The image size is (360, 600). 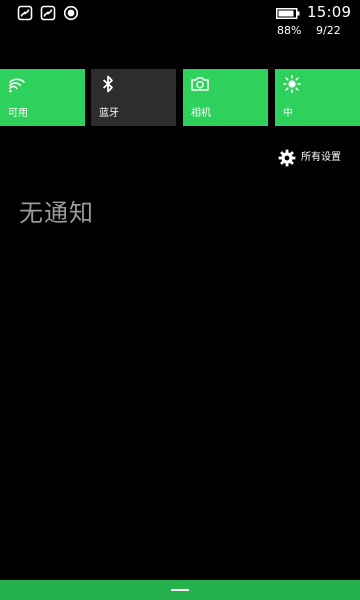 What do you see at coordinates (317, 97) in the screenshot?
I see `quick-action-brightness: 中` at bounding box center [317, 97].